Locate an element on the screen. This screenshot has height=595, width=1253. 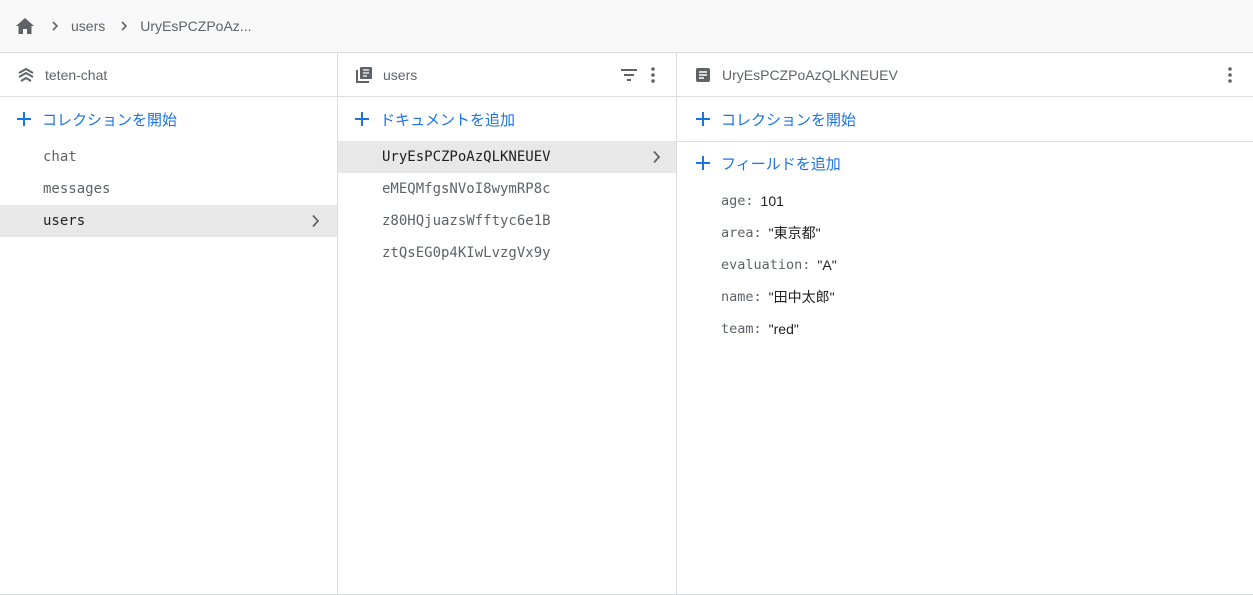
collection-icon is located at coordinates (364, 75).